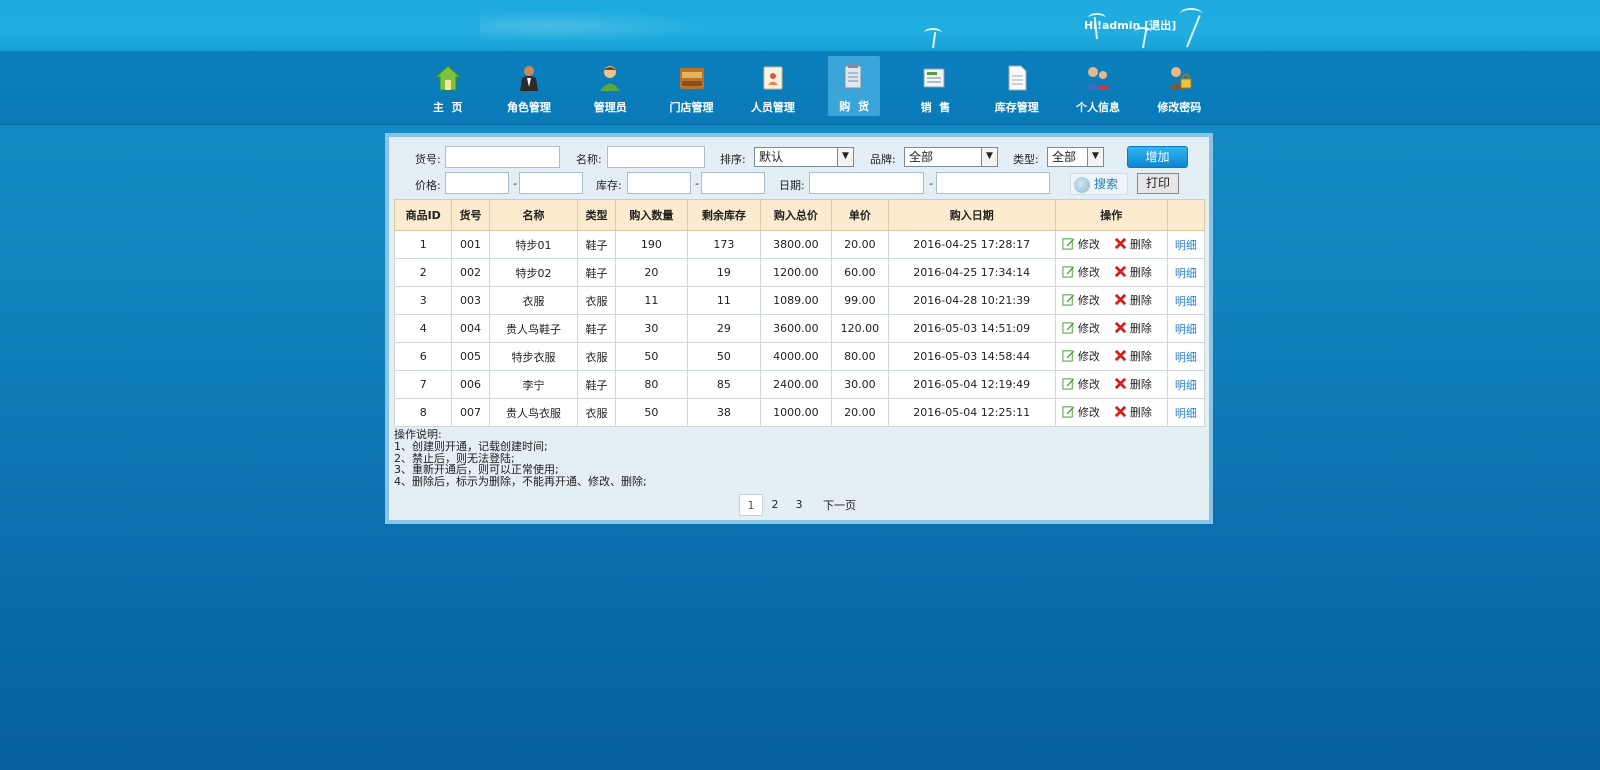 The image size is (1600, 770). Describe the element at coordinates (799, 505) in the screenshot. I see `page-3-link: 3` at that location.